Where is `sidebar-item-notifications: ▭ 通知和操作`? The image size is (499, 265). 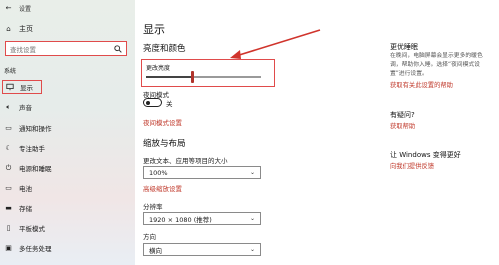
sidebar-item-notifications: ▭ 通知和操作 is located at coordinates (28, 128).